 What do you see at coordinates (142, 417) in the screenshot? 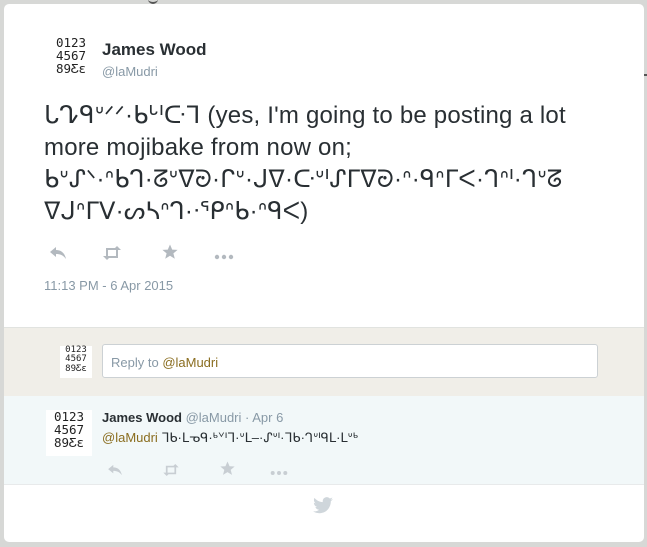
I see `reply-tweet-author-name: James Wood` at bounding box center [142, 417].